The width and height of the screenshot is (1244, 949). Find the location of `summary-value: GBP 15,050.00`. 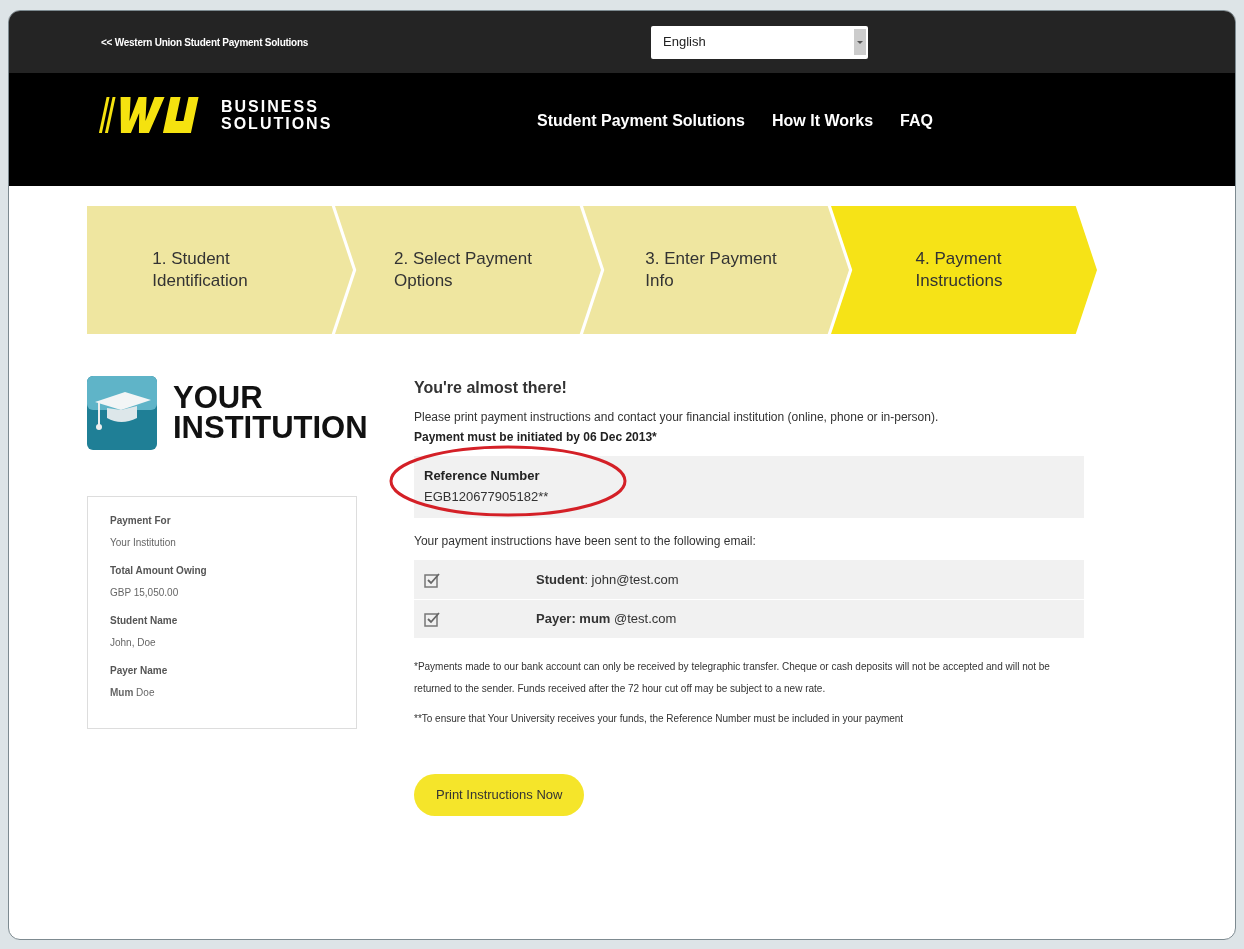

summary-value: GBP 15,050.00 is located at coordinates (145, 593).